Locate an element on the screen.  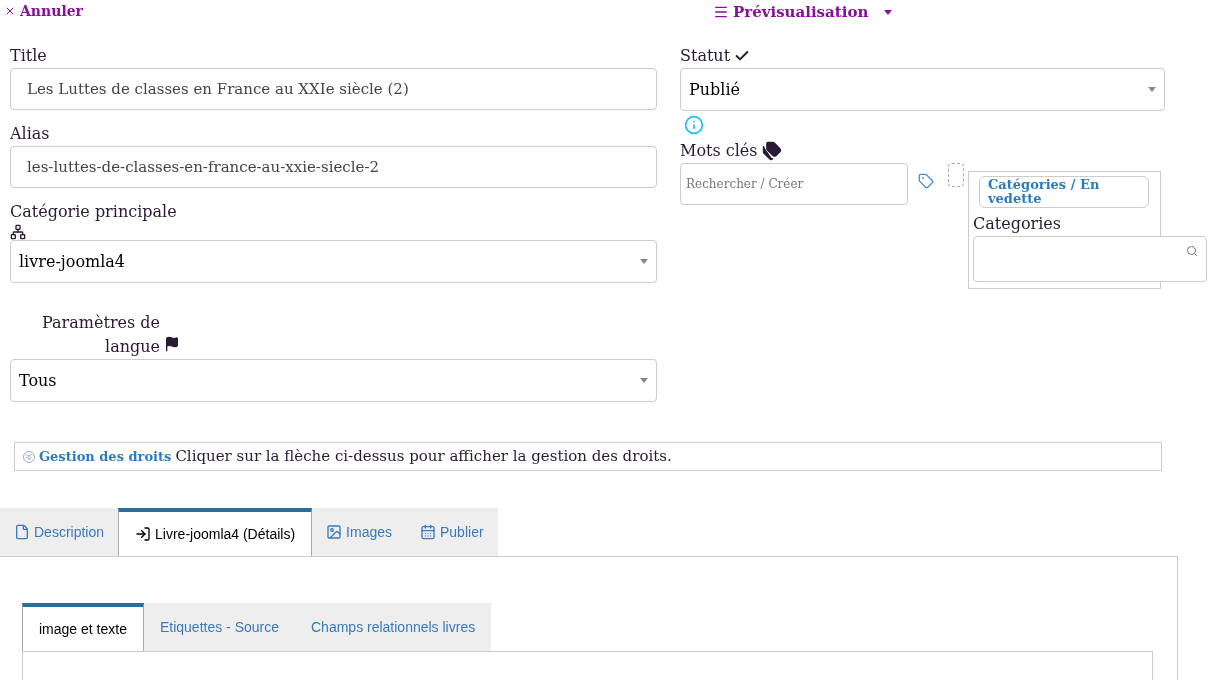
tab: Images is located at coordinates (359, 532).